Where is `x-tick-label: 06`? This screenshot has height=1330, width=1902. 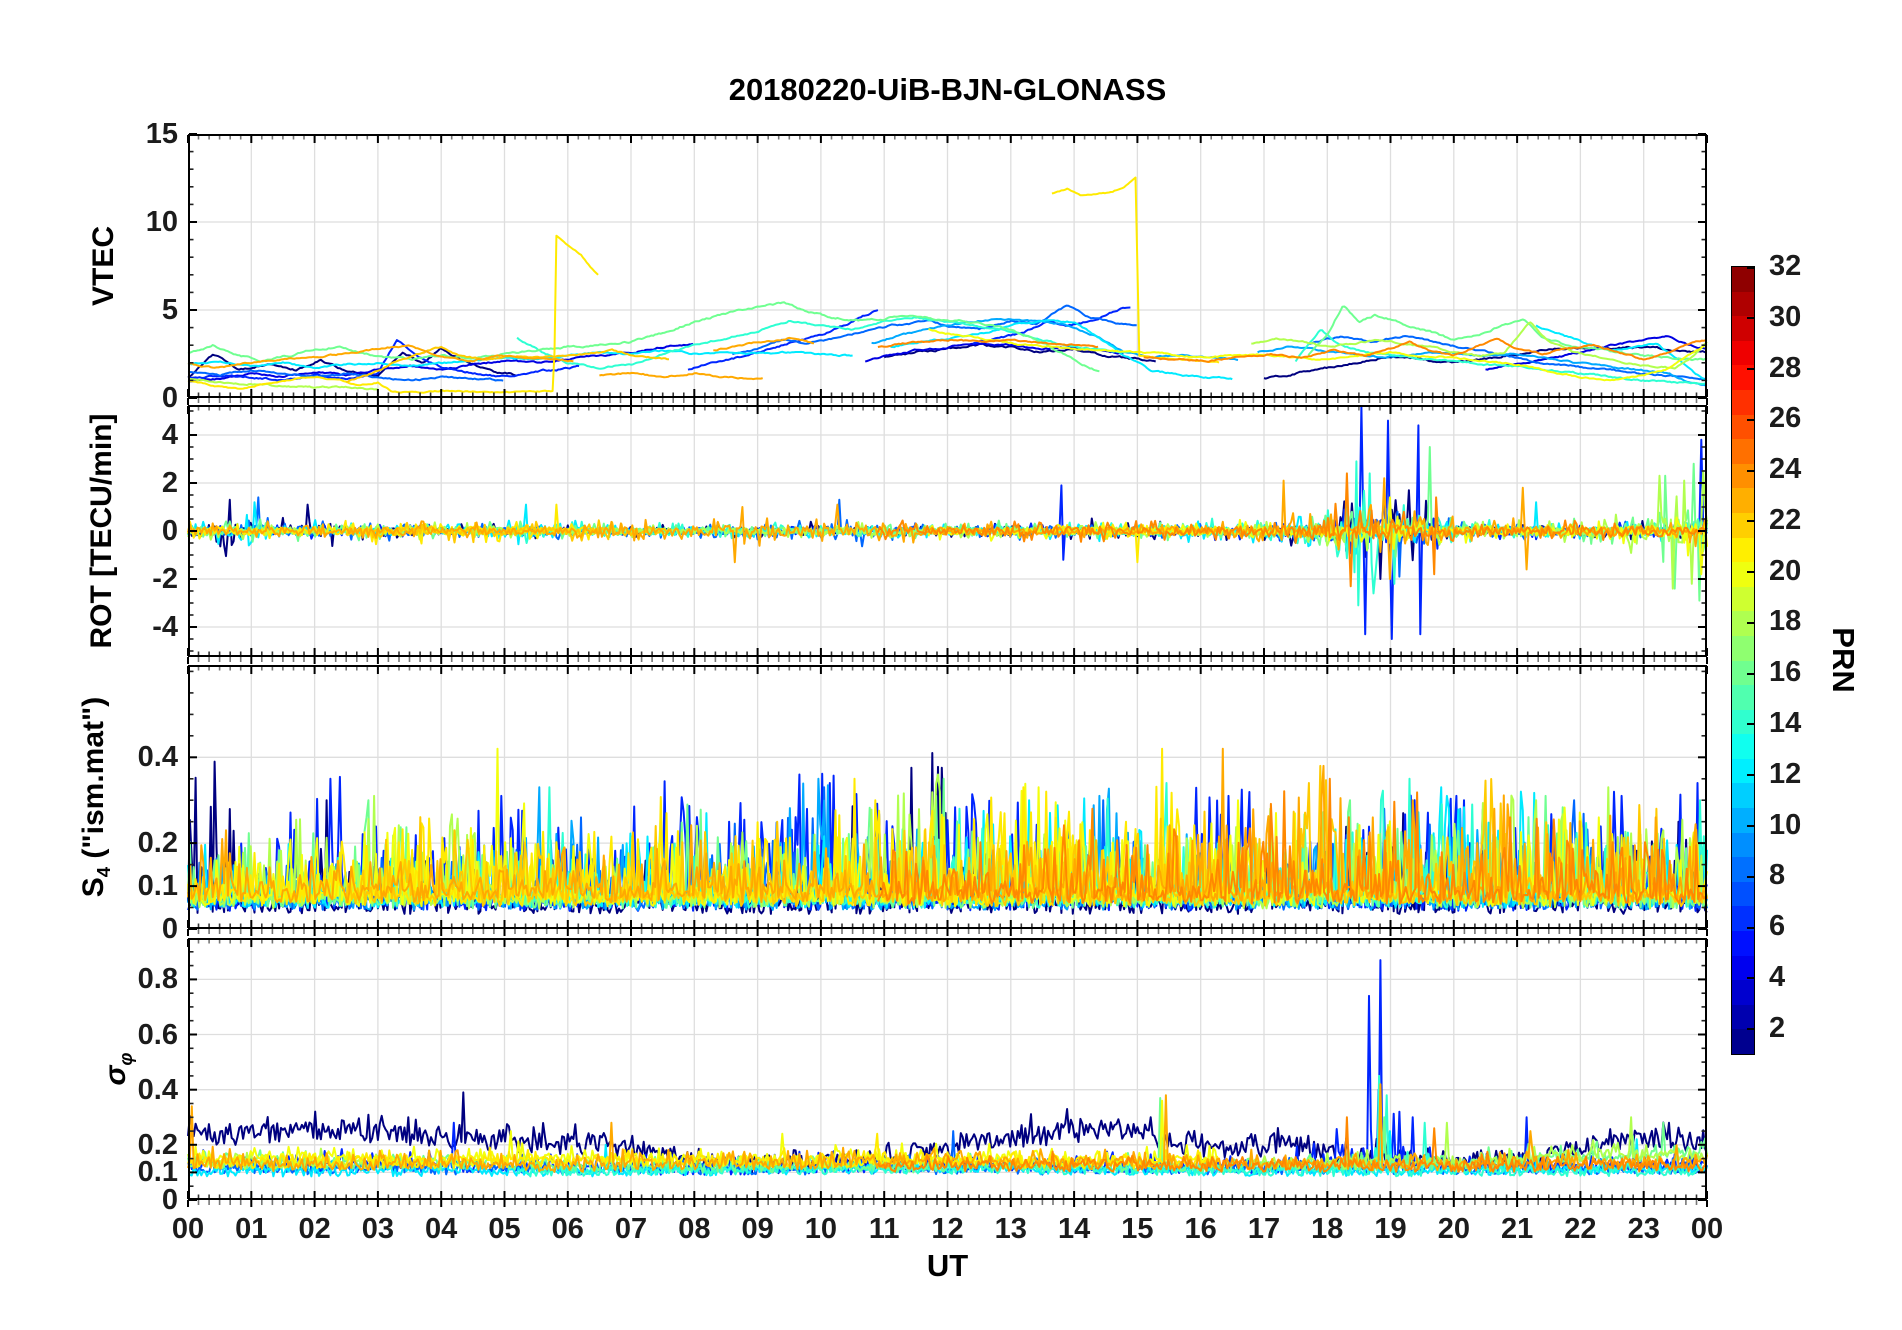 x-tick-label: 06 is located at coordinates (567, 1229).